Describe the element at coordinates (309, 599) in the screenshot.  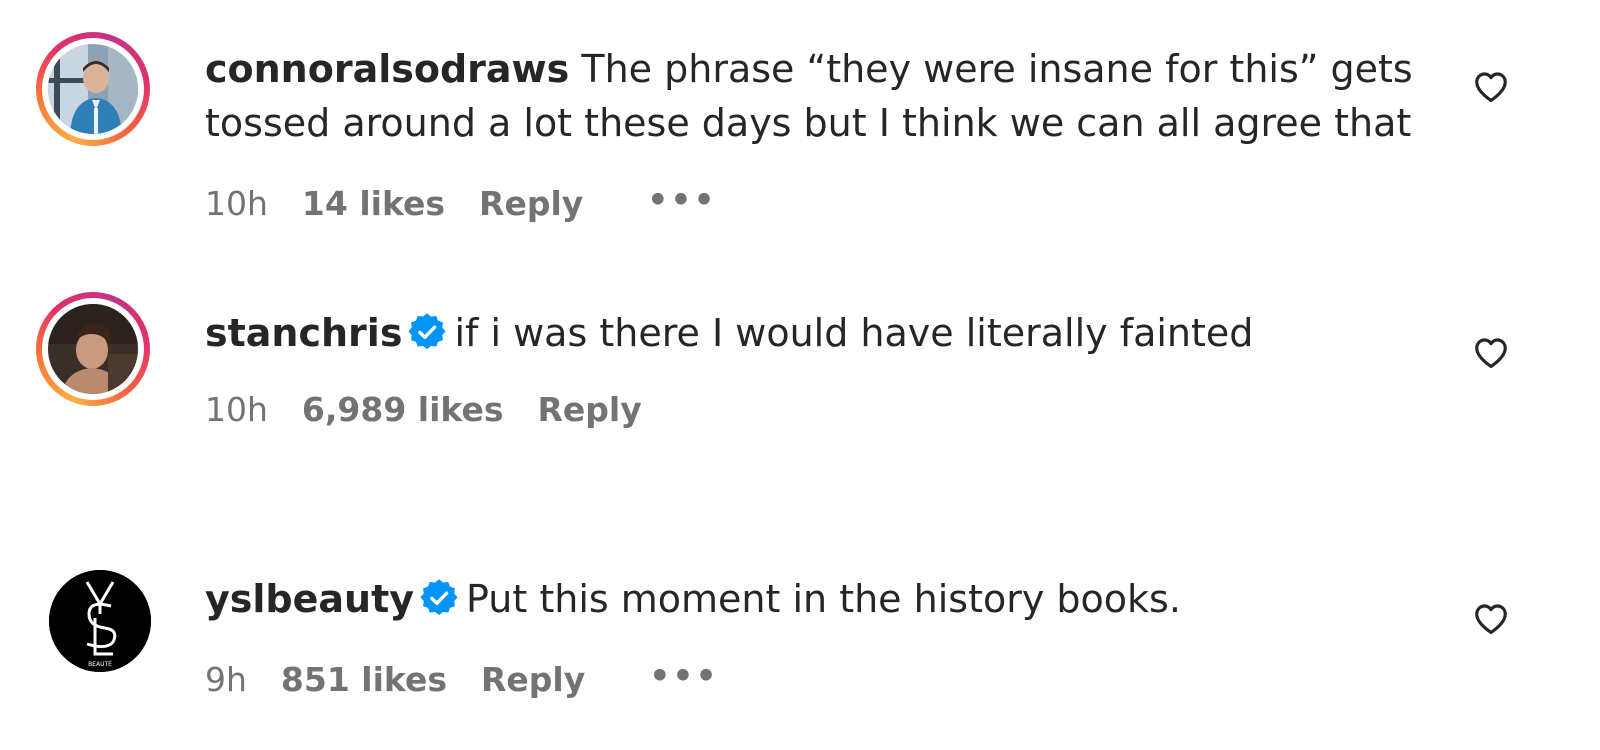
I see `comment-username: yslbeauty` at that location.